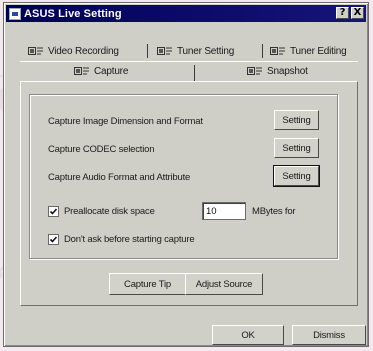 Image resolution: width=373 pixels, height=351 pixels. I want to click on tab-label: Capture, so click(111, 71).